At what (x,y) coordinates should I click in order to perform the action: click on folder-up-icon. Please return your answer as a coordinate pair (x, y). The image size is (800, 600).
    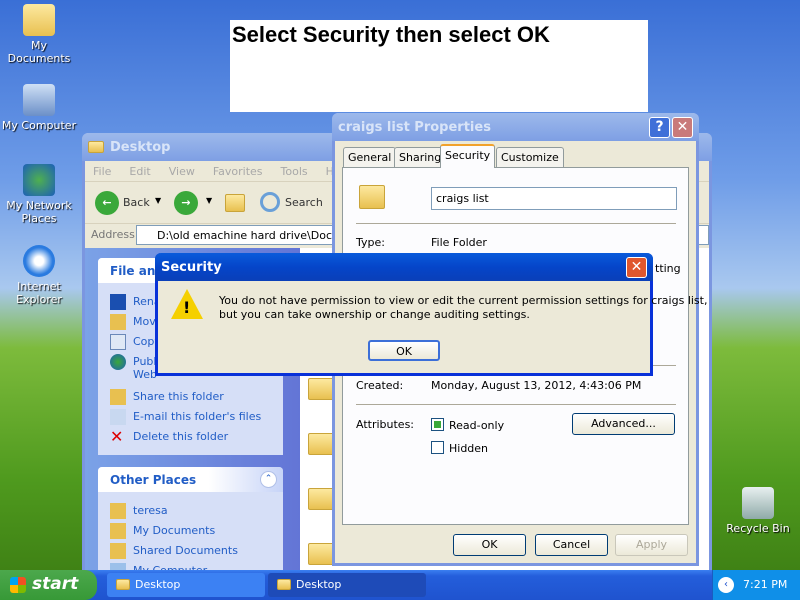
    Looking at the image, I should click on (235, 203).